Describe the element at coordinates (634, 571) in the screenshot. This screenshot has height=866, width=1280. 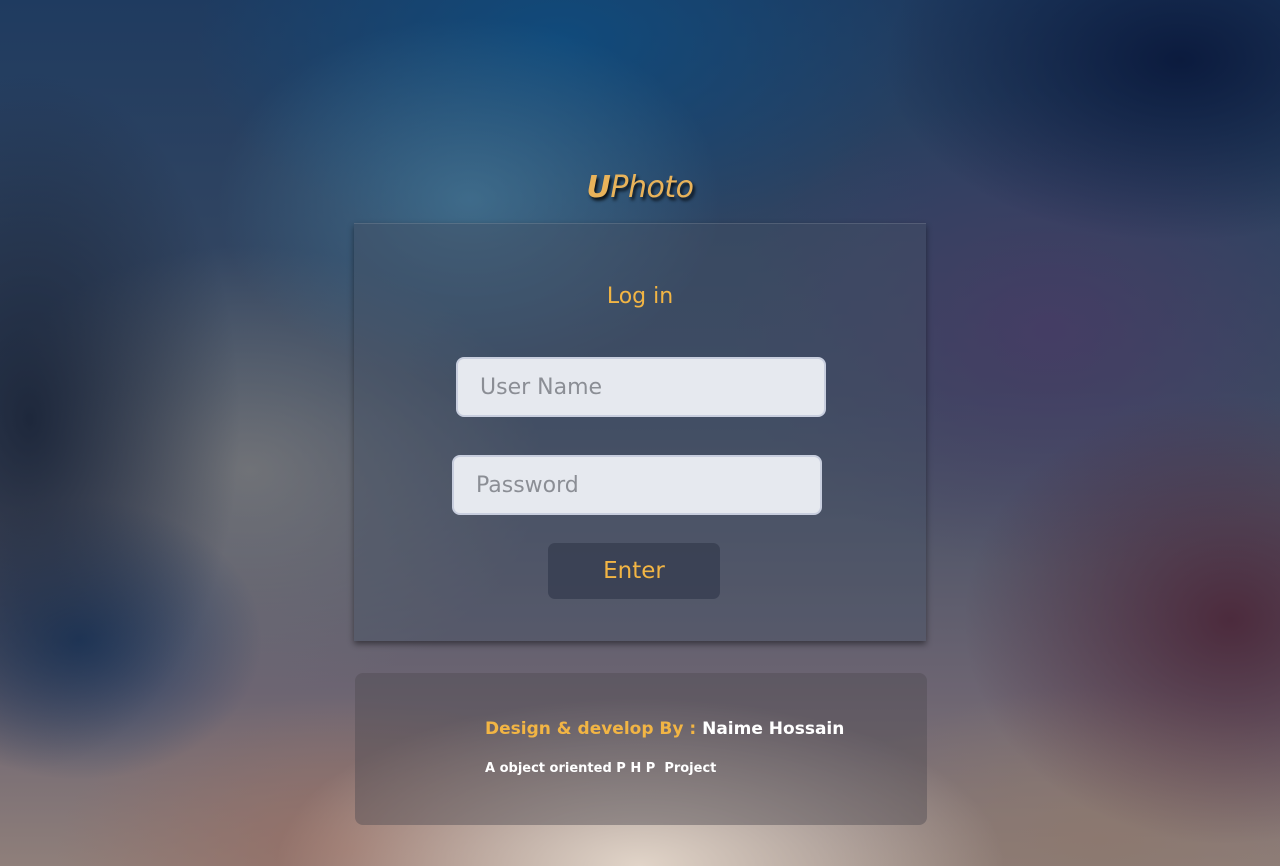
I see `enter-button: Enter` at that location.